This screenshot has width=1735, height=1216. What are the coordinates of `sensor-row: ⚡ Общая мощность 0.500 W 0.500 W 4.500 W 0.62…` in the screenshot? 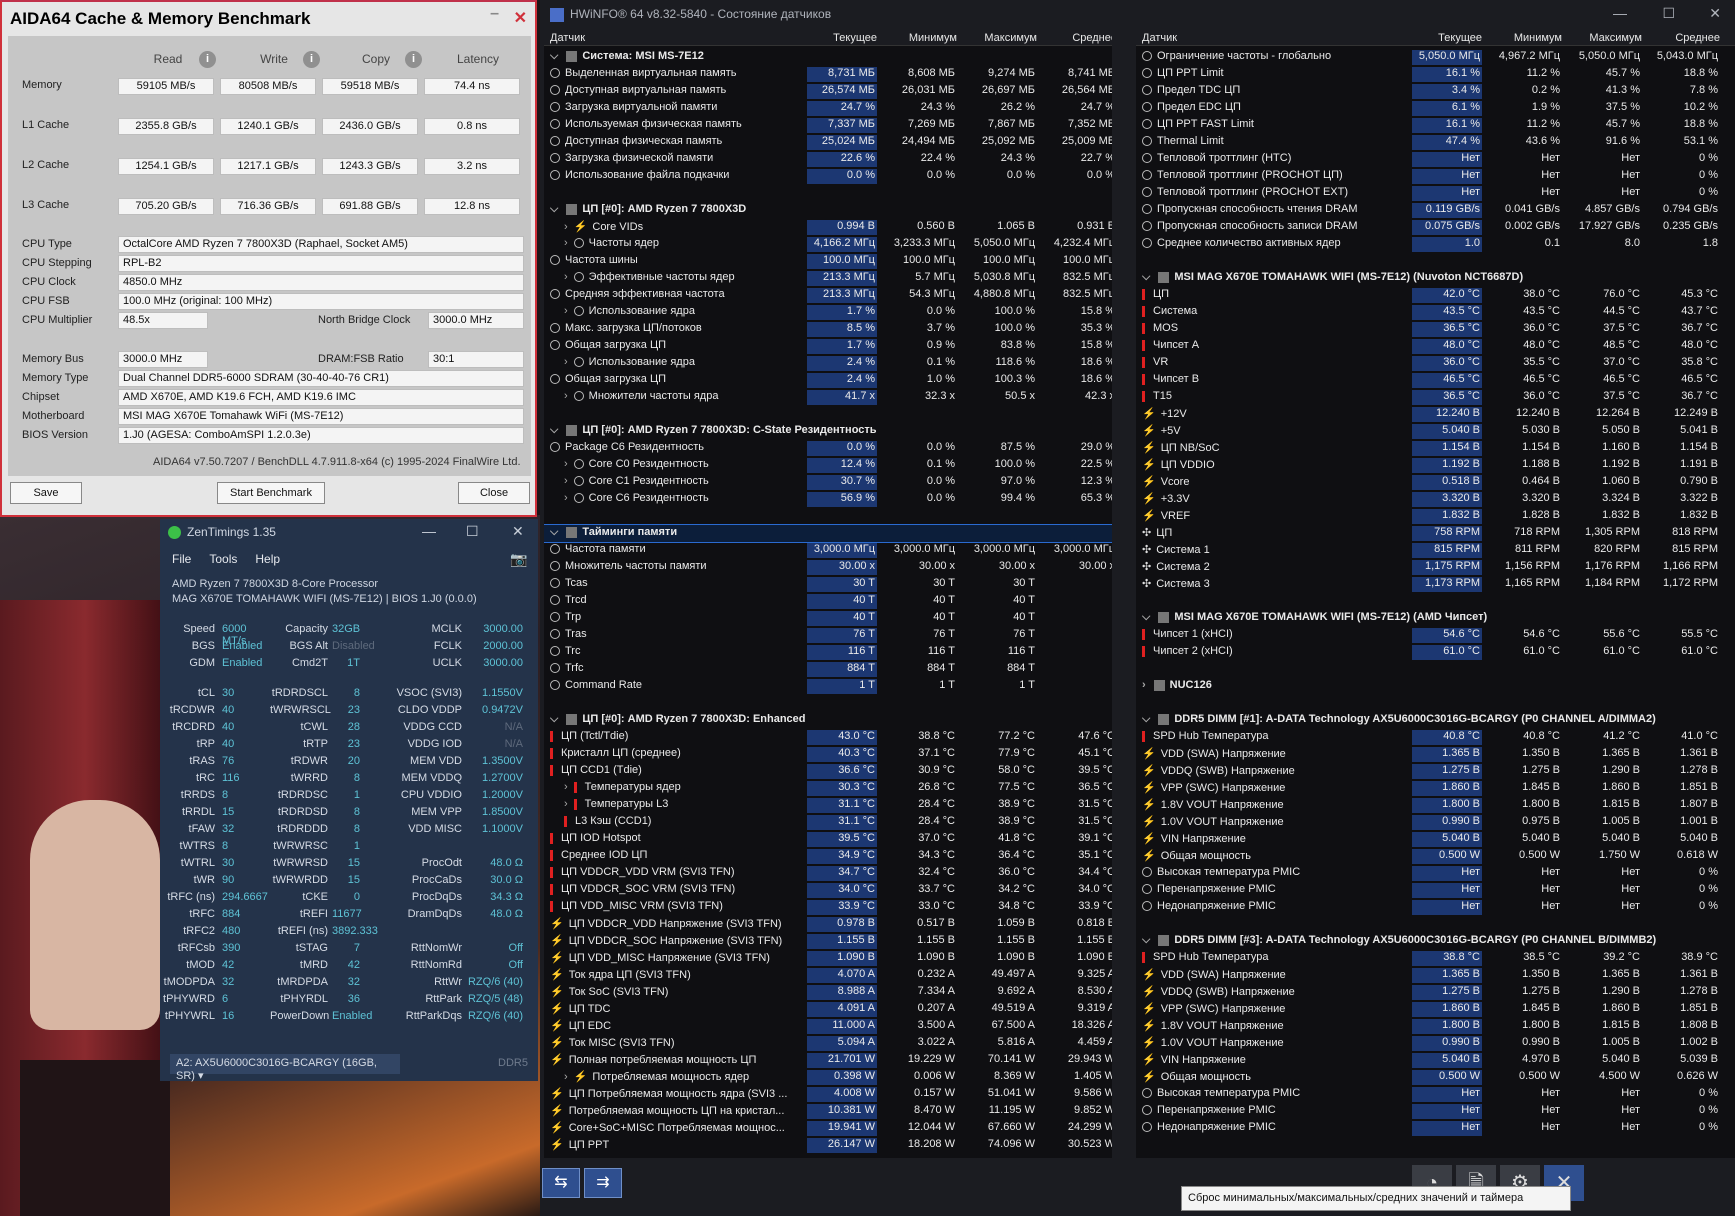 It's located at (1435, 1077).